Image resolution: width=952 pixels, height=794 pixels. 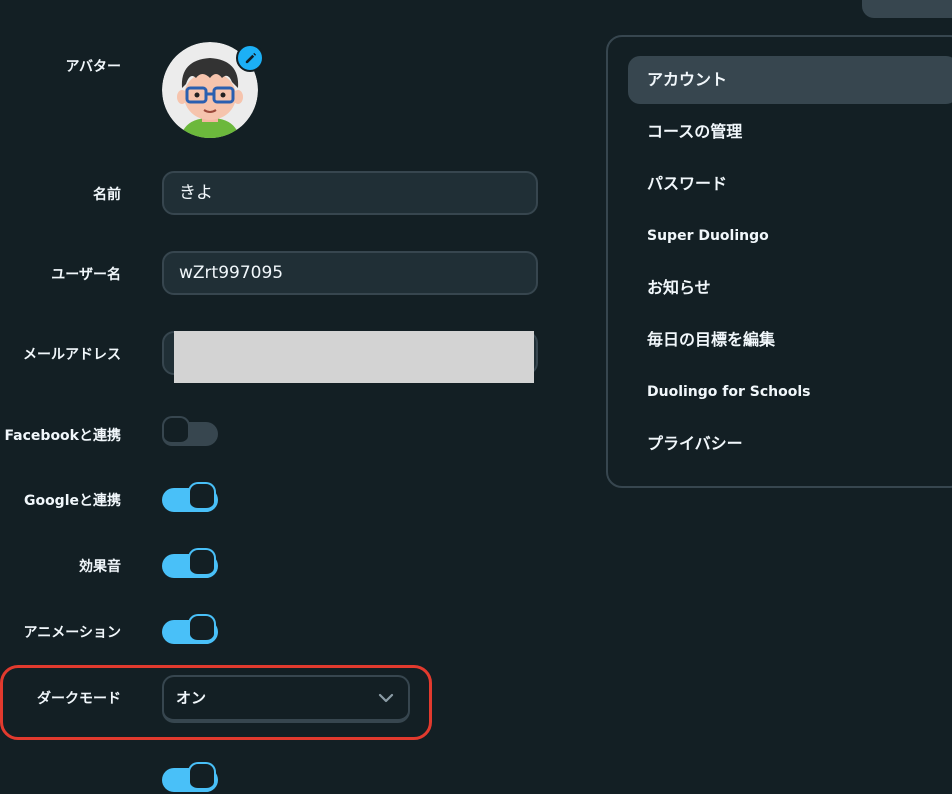 What do you see at coordinates (100, 567) in the screenshot?
I see `sound-label: 効果音` at bounding box center [100, 567].